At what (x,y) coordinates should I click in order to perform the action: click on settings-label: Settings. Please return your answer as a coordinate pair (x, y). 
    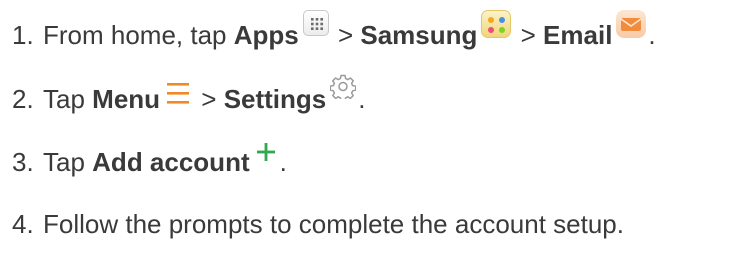
    Looking at the image, I should click on (275, 99).